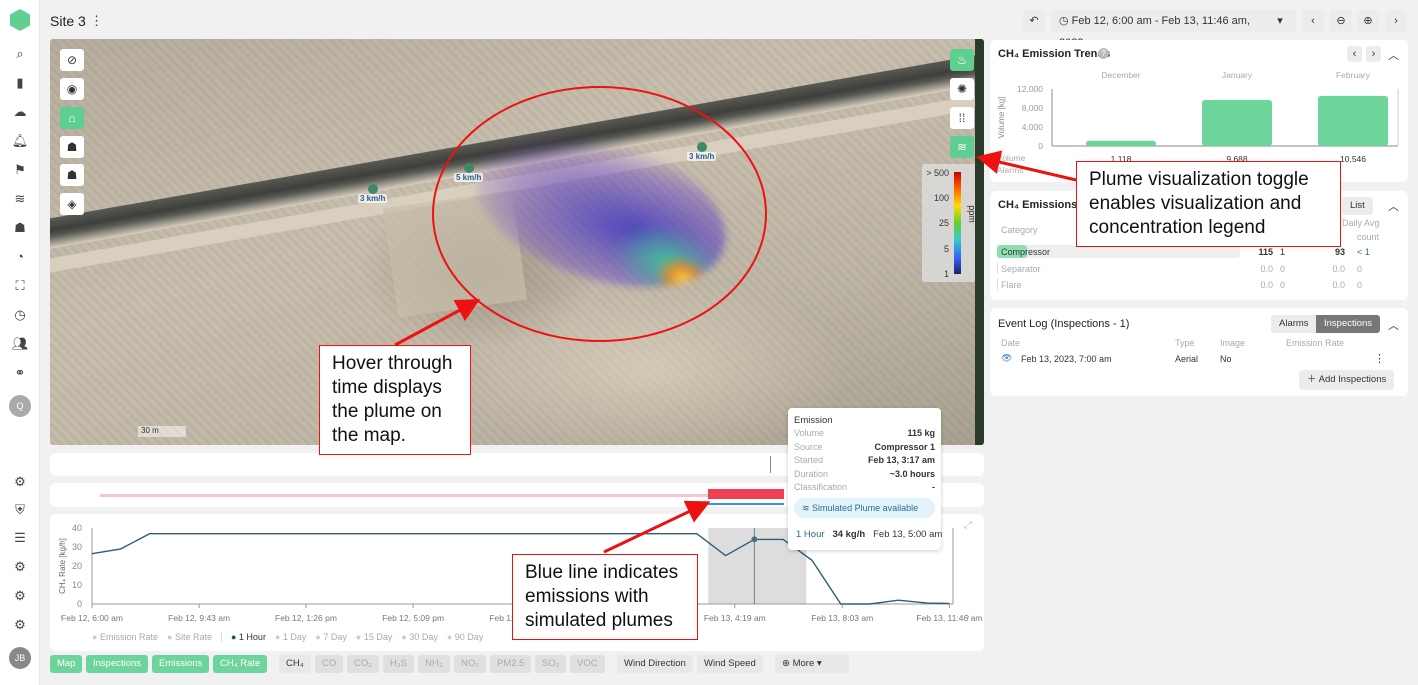 This screenshot has width=1418, height=685. Describe the element at coordinates (20, 83) in the screenshot. I see `bar-chart-icon: ▮` at that location.